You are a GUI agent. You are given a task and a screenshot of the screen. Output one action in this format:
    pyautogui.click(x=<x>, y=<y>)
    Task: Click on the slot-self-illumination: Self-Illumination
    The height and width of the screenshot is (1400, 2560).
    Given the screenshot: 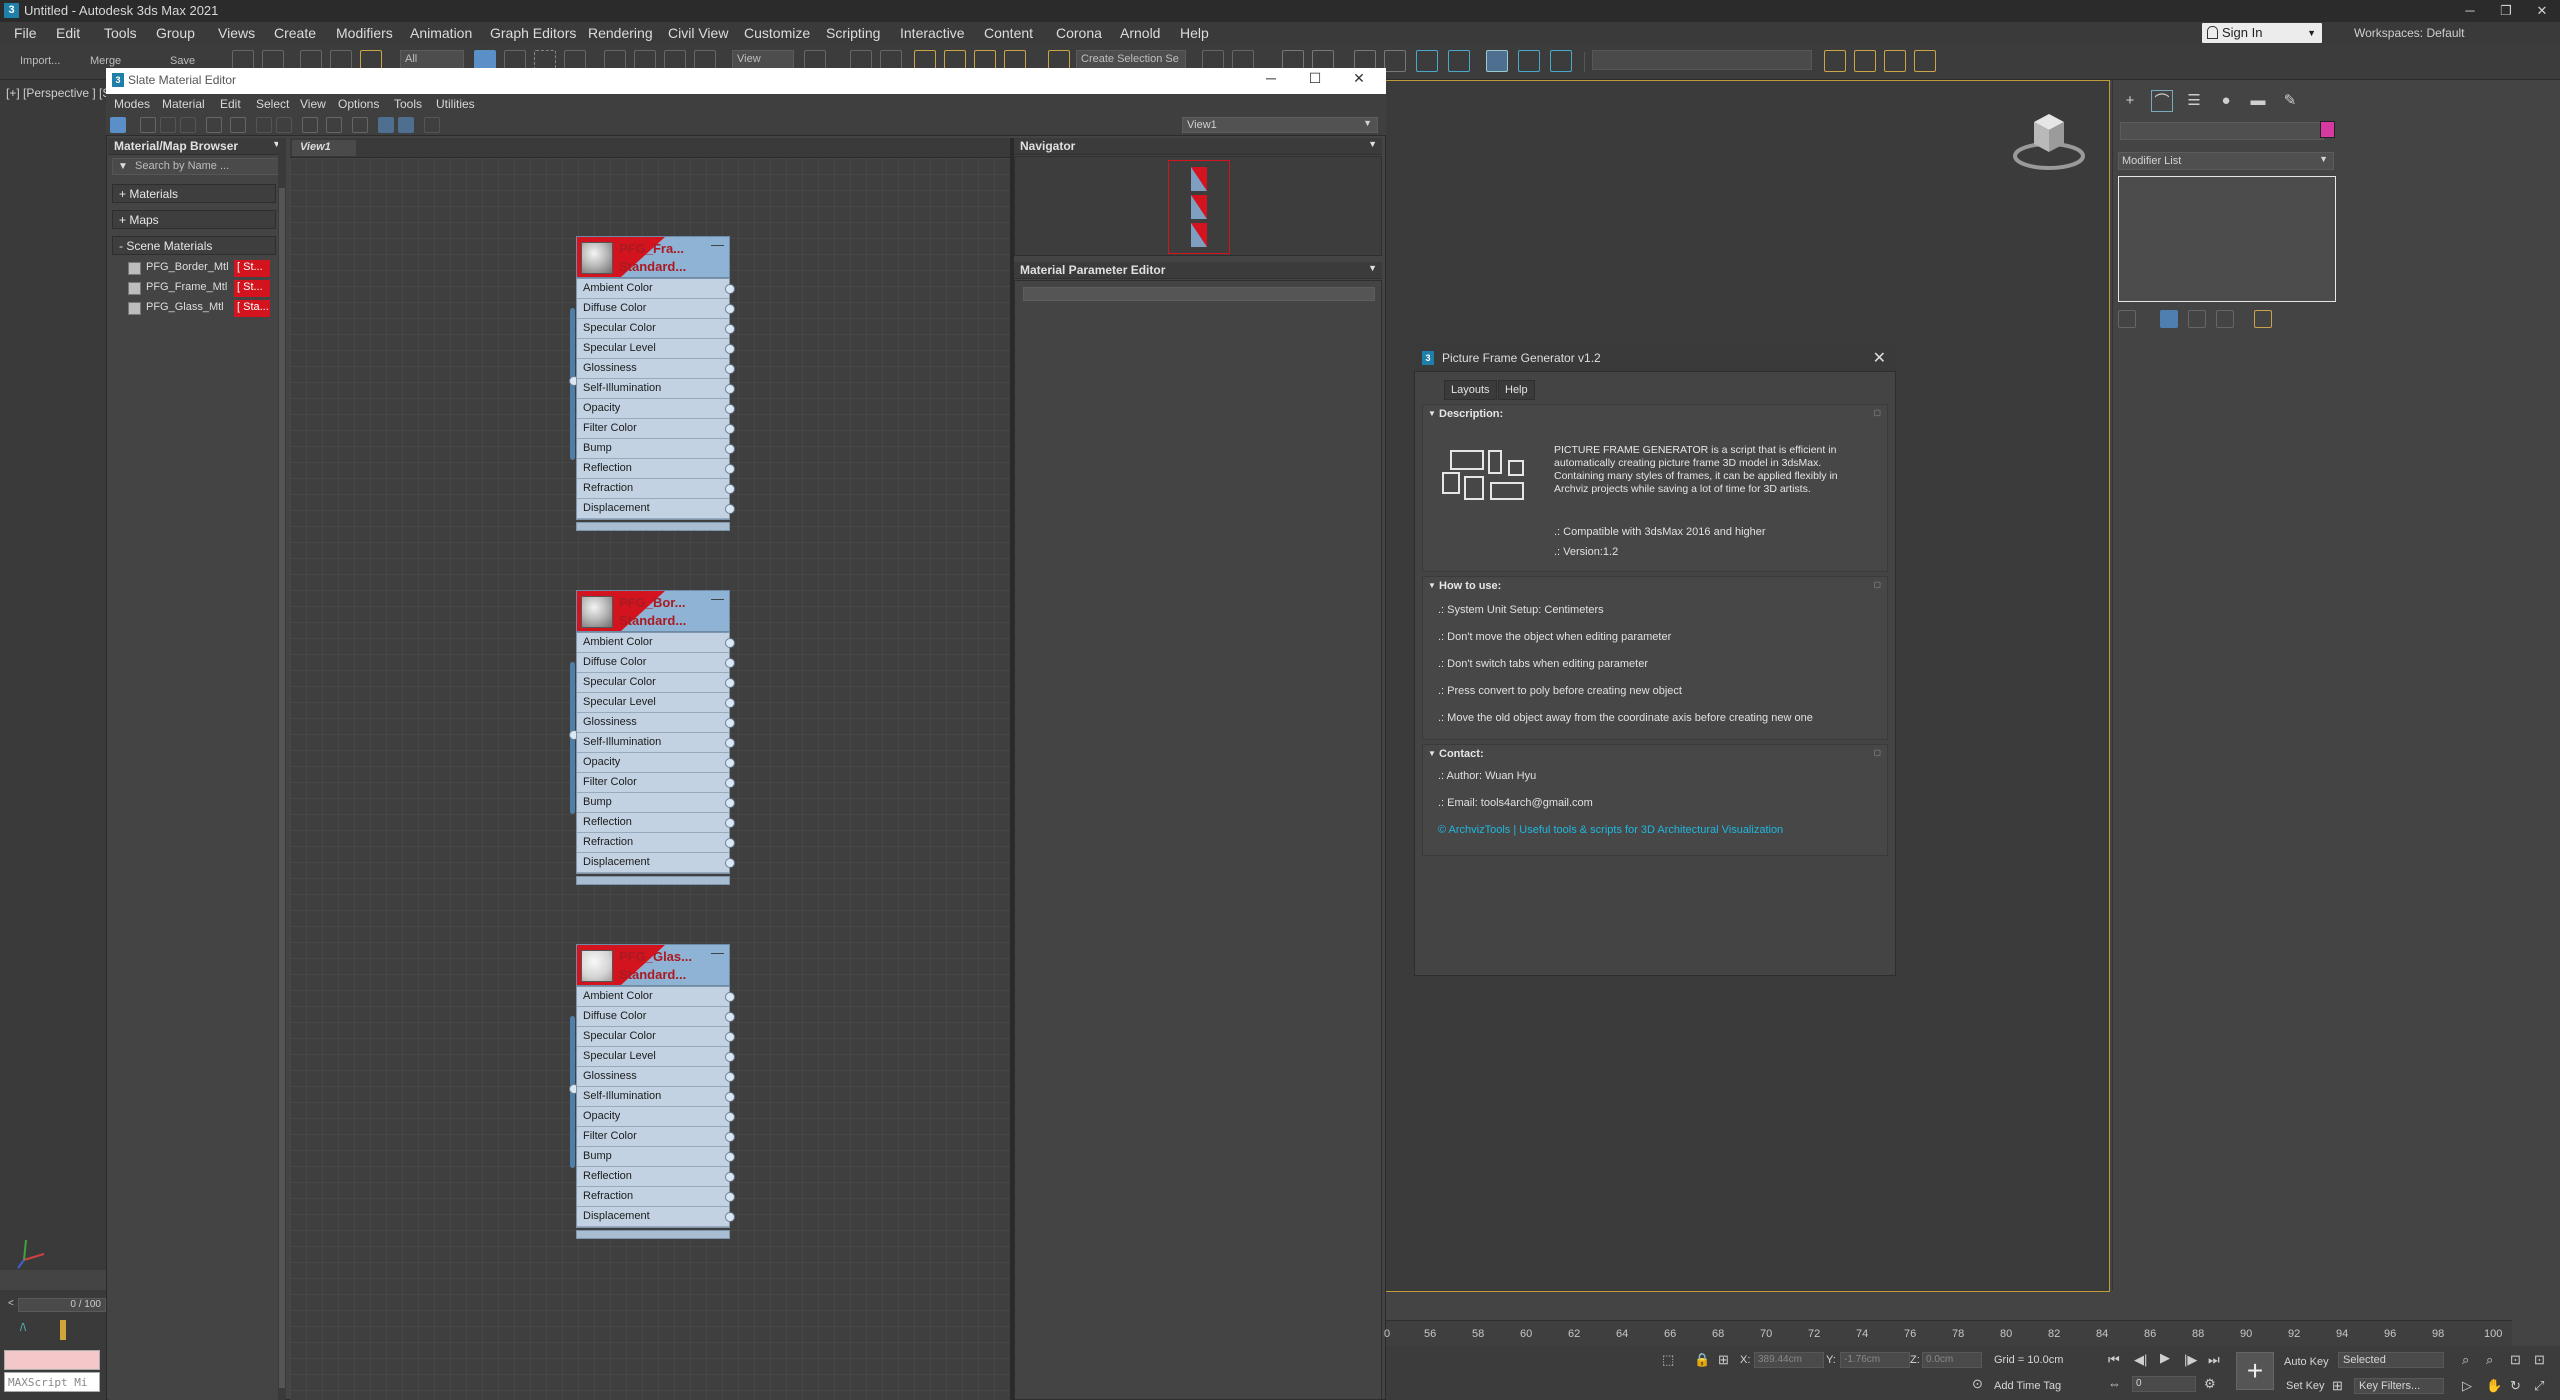 What is the action you would take?
    pyautogui.click(x=656, y=743)
    